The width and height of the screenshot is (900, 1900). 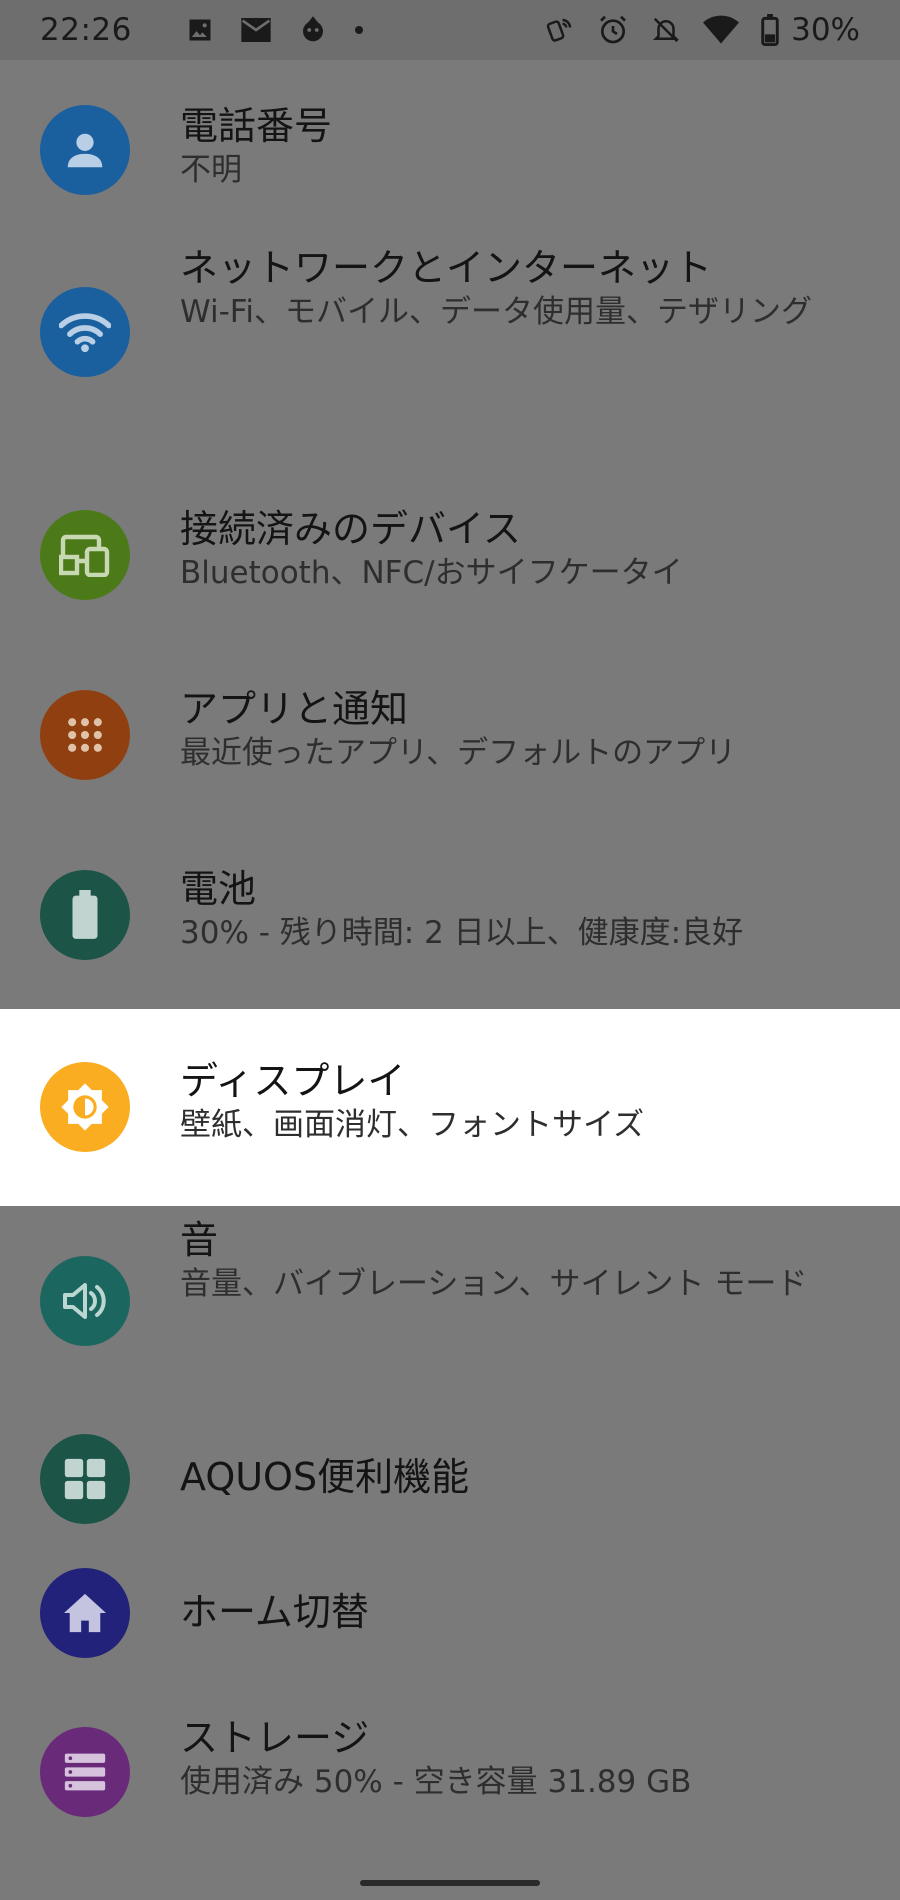 I want to click on app-notification-icon, so click(x=313, y=30).